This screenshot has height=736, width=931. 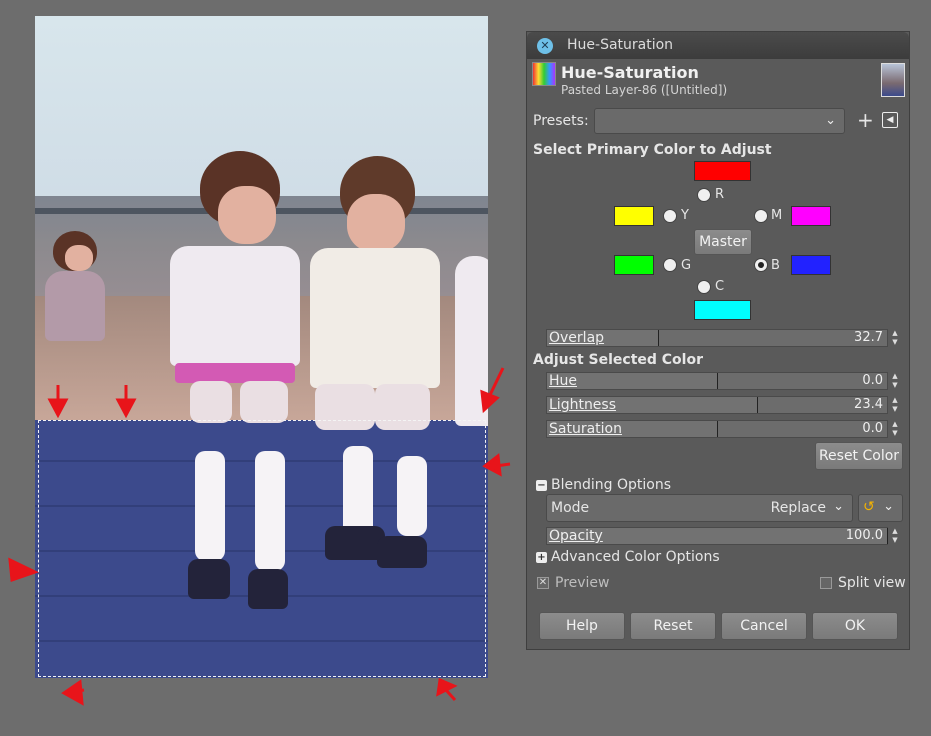 I want to click on primary-color-heading: Select Primary Color to Adjust, so click(x=652, y=150).